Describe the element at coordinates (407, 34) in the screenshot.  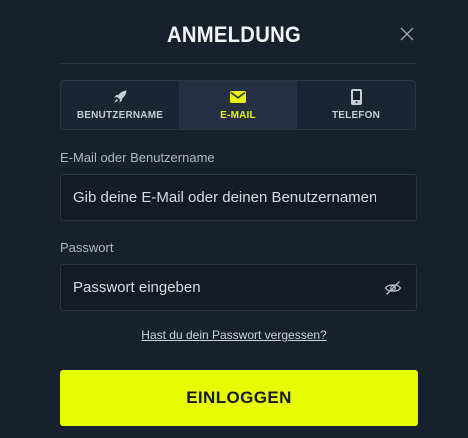
I see `close-icon` at that location.